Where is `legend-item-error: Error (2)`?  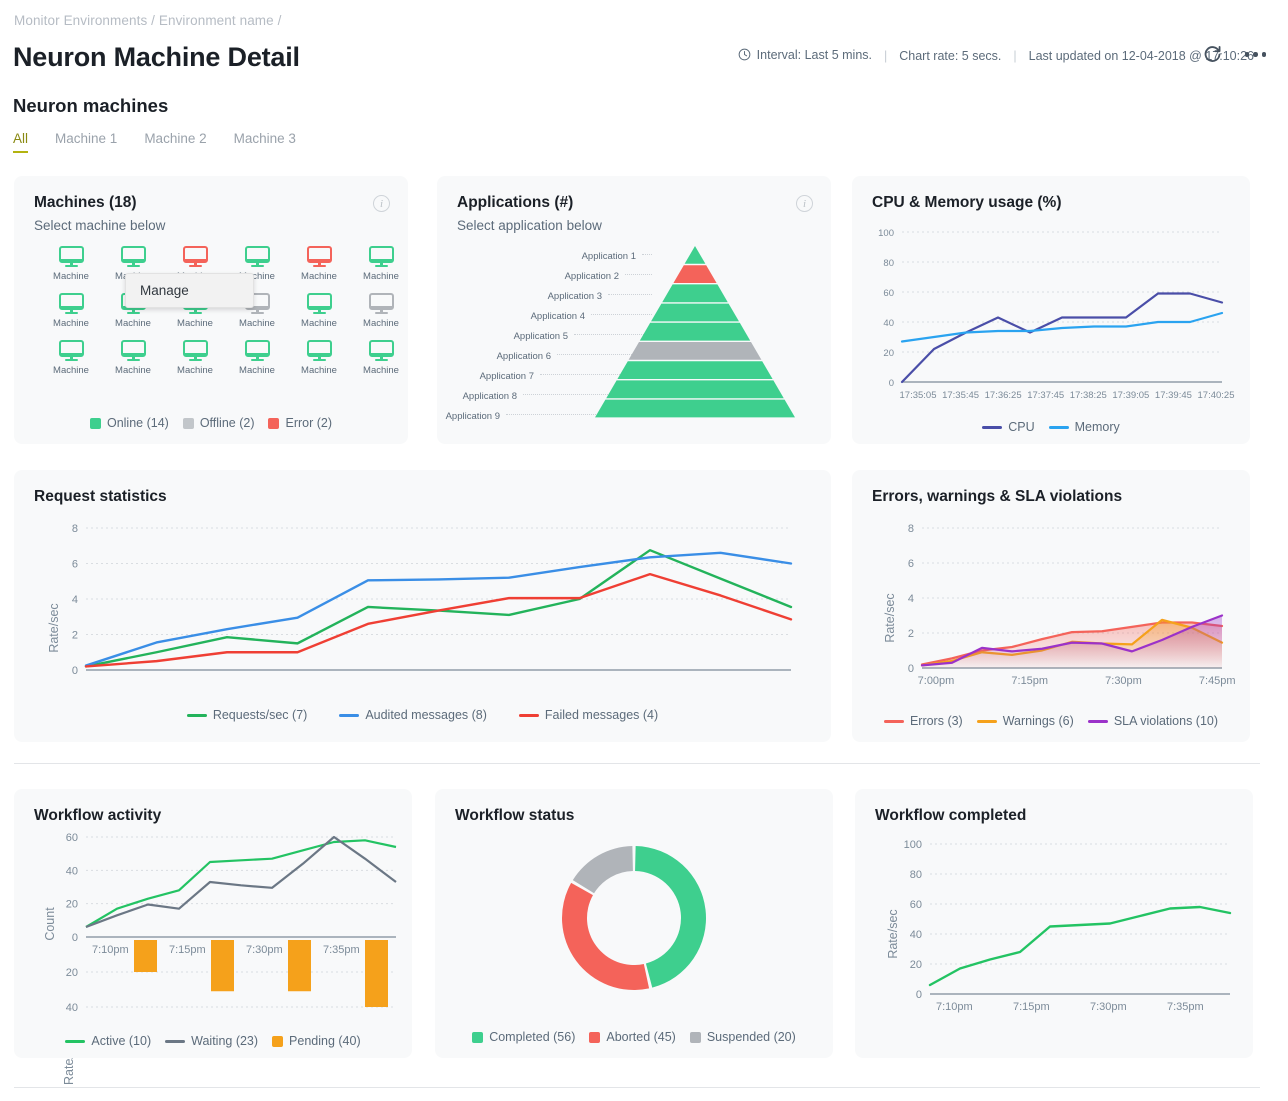
legend-item-error: Error (2) is located at coordinates (300, 423).